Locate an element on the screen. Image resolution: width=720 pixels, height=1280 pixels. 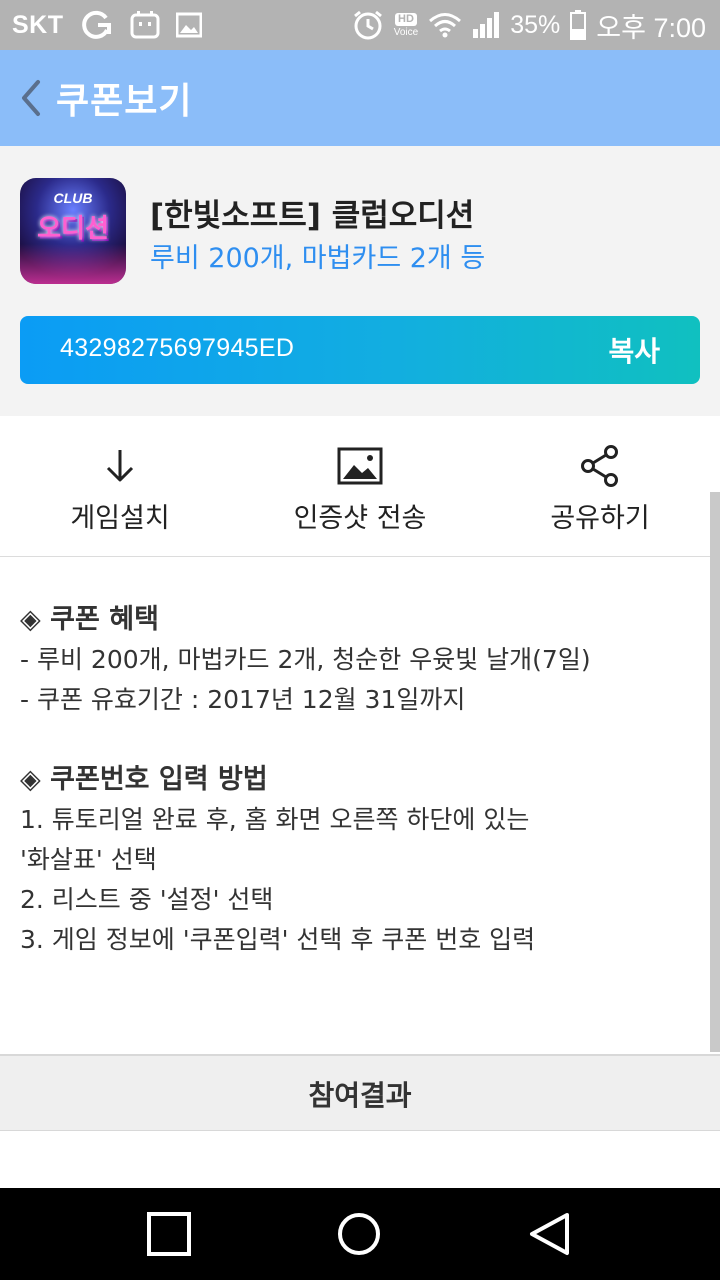
signal-icon is located at coordinates (486, 25).